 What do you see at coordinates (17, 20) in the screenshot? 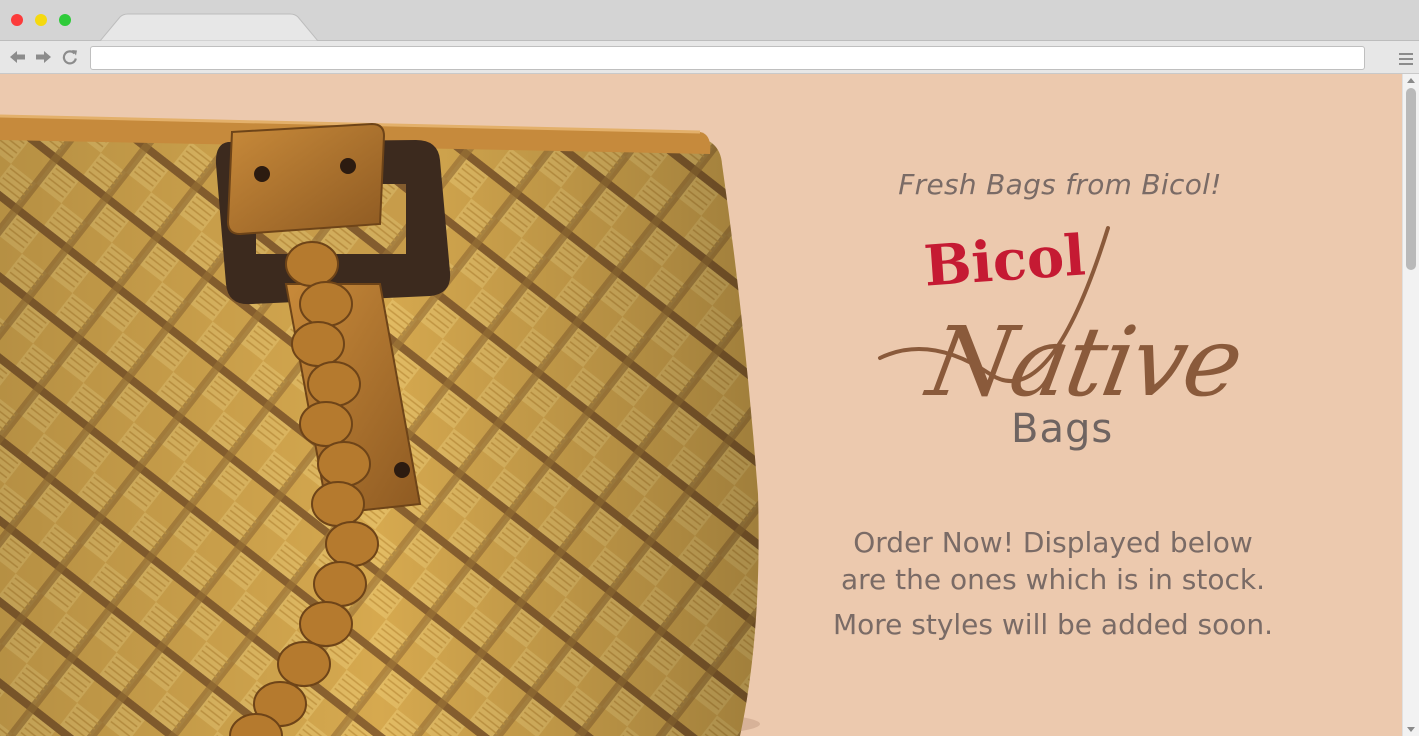
I see `close-window-button` at bounding box center [17, 20].